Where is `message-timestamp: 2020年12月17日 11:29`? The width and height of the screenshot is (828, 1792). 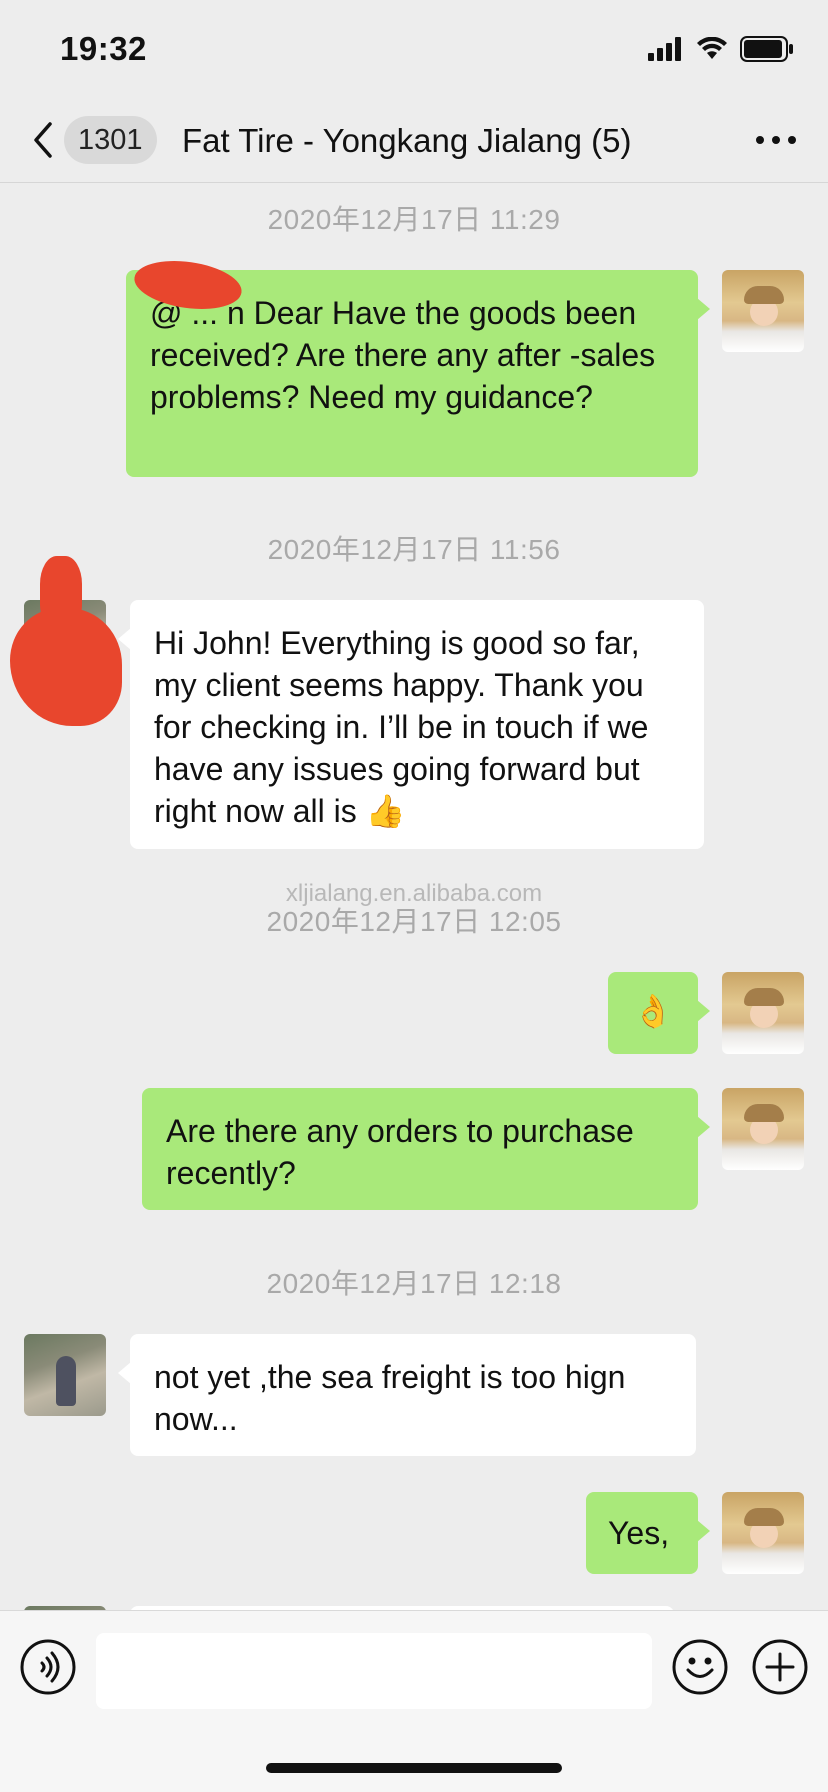
message-timestamp: 2020年12月17日 11:29 is located at coordinates (414, 219).